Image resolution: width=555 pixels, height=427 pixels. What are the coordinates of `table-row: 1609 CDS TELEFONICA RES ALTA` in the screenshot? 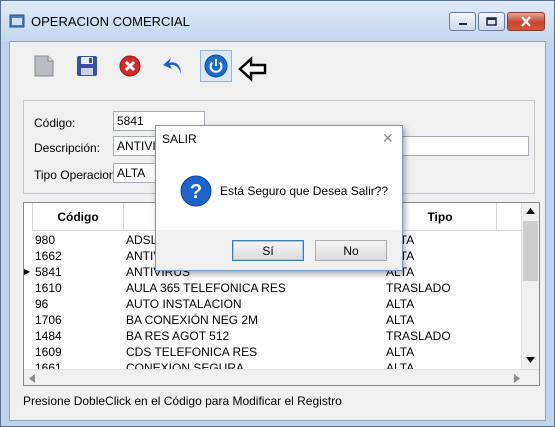 It's located at (272, 352).